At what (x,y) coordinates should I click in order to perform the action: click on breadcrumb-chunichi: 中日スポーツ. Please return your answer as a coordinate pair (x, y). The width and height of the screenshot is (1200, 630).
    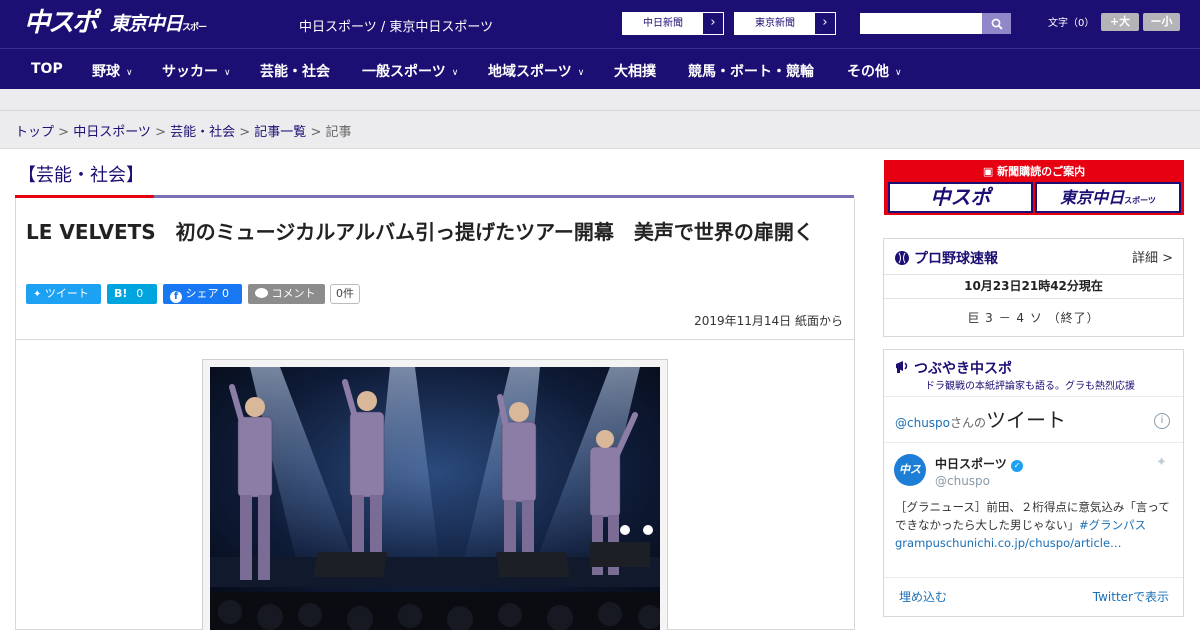
    Looking at the image, I should click on (112, 132).